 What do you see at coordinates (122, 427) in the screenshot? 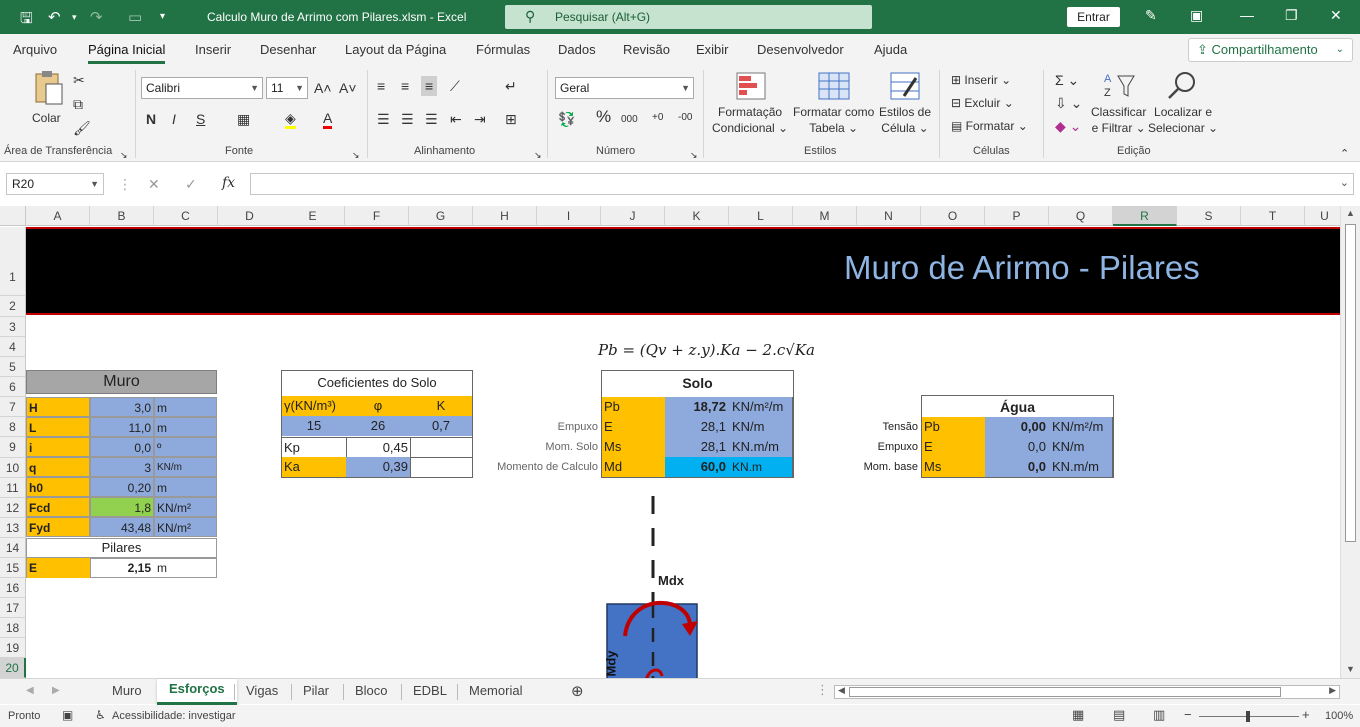
I see `muro-value: 11,0` at bounding box center [122, 427].